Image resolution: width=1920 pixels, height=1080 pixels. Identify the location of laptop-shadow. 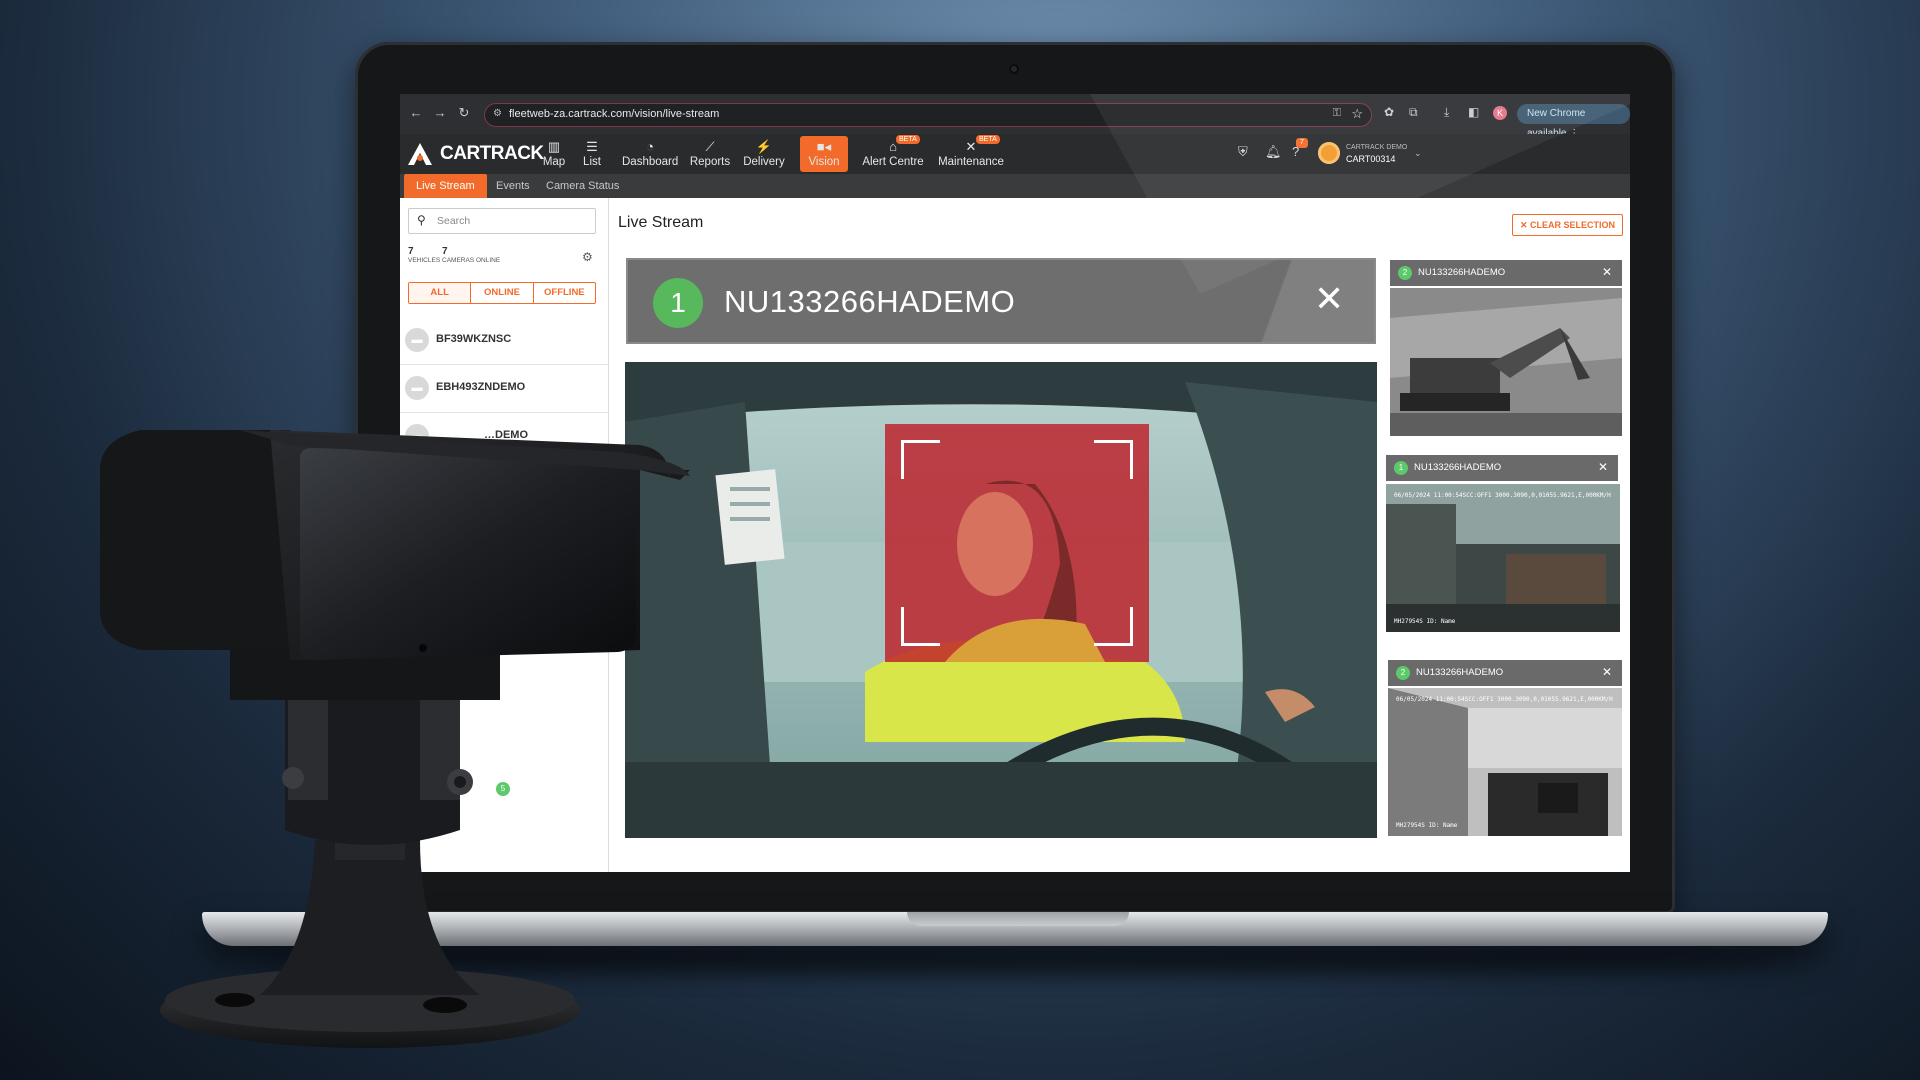
(1020, 961).